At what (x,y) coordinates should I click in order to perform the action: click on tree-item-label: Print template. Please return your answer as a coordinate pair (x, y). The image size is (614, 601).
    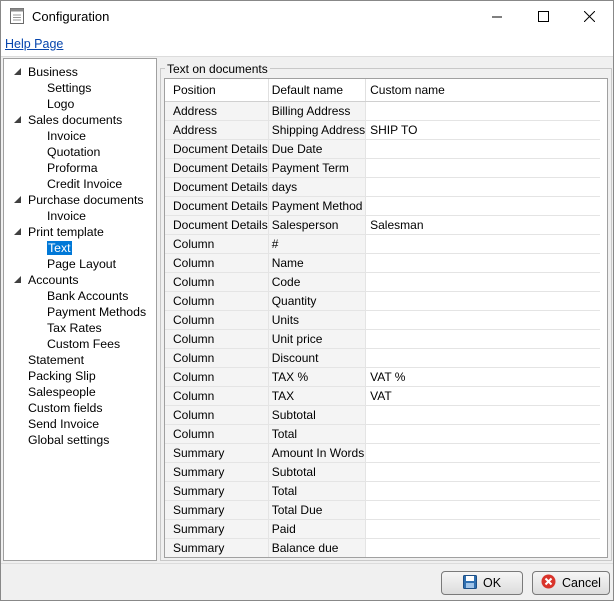
    Looking at the image, I should click on (66, 232).